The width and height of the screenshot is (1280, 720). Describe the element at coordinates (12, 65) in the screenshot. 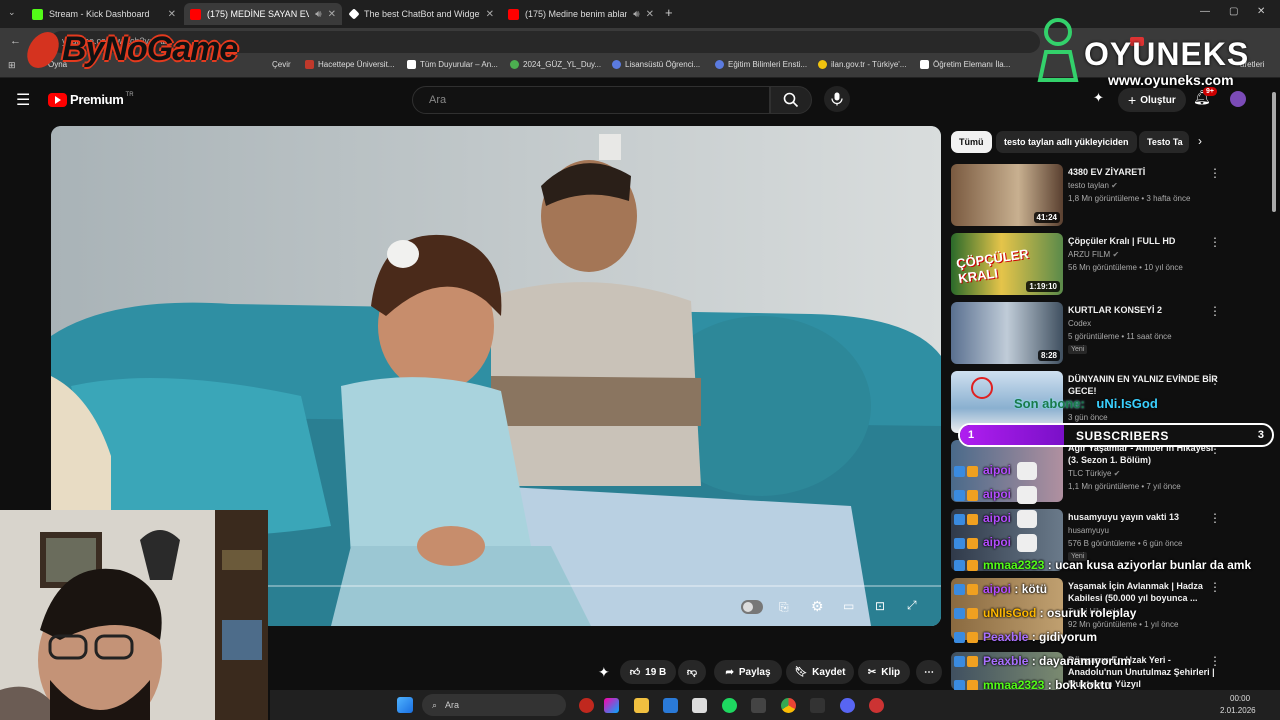

I see `apps-grid-icon: ⊞` at that location.